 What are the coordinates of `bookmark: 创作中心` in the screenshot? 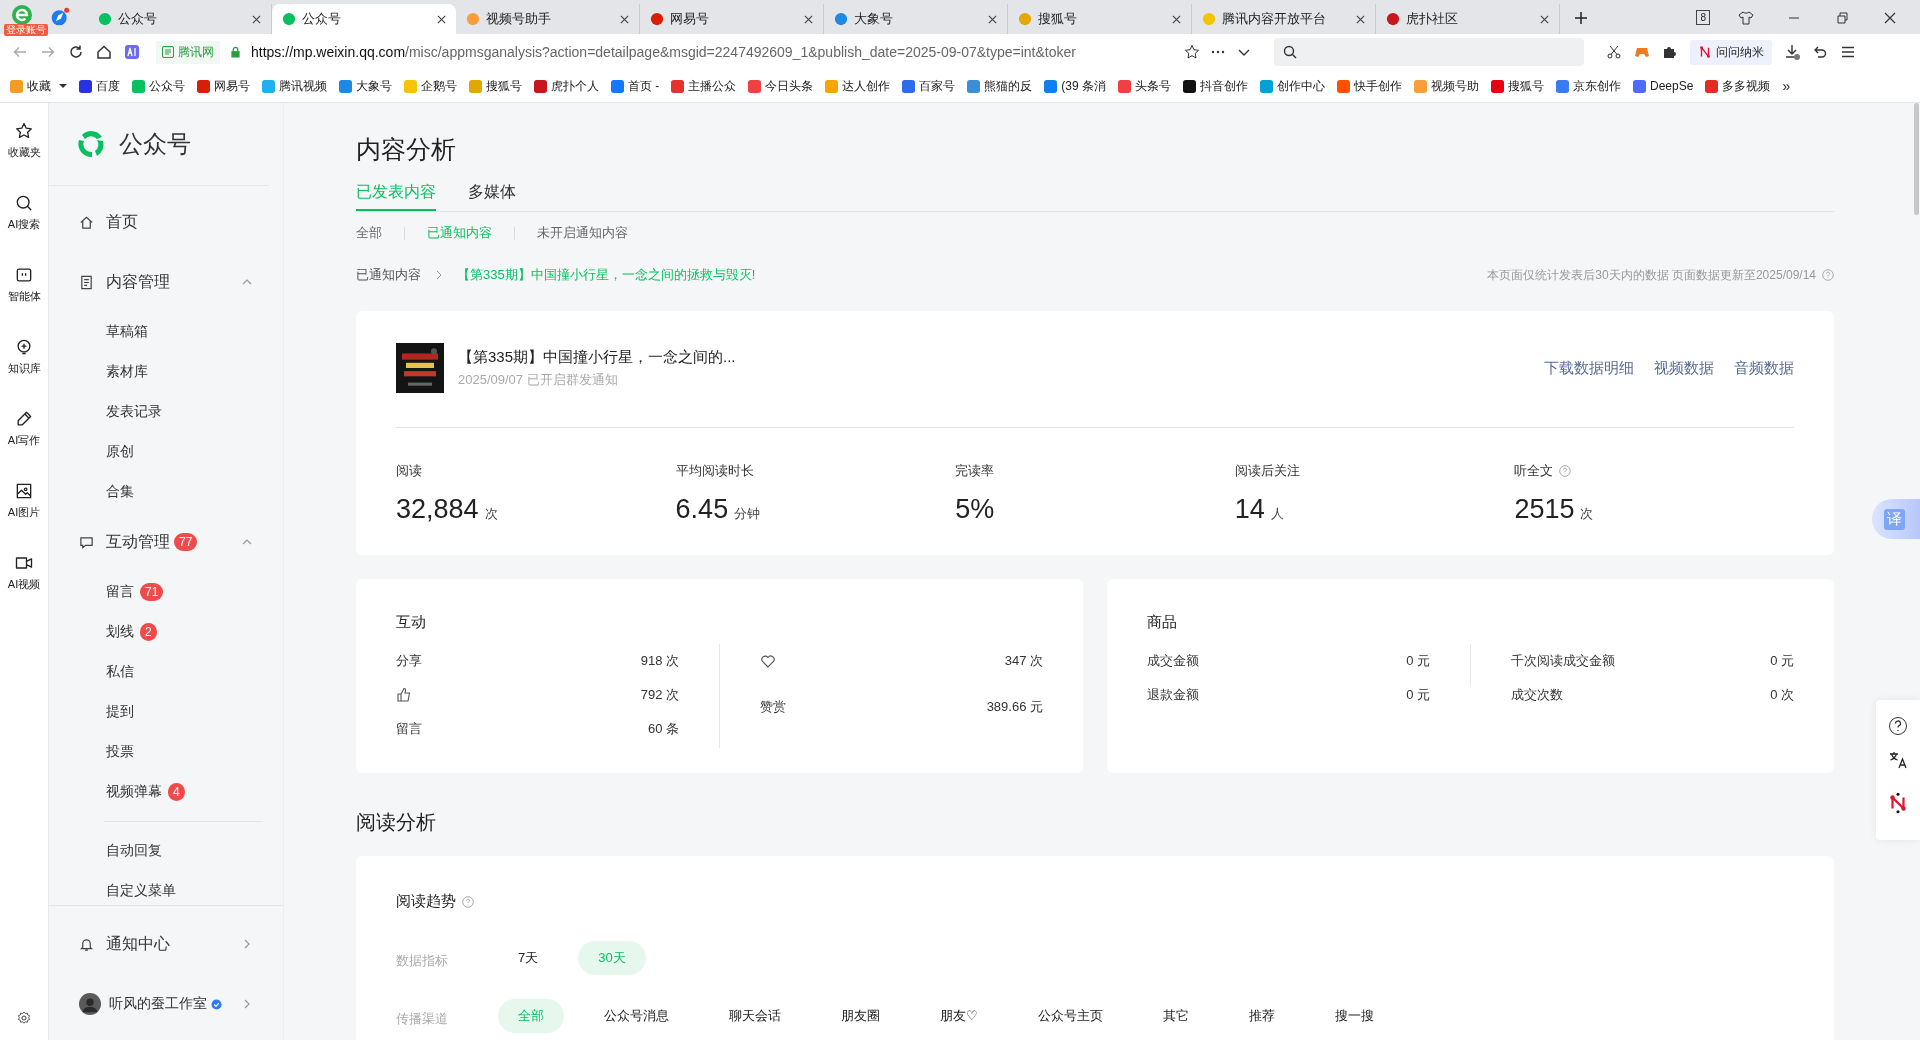 It's located at (1293, 86).